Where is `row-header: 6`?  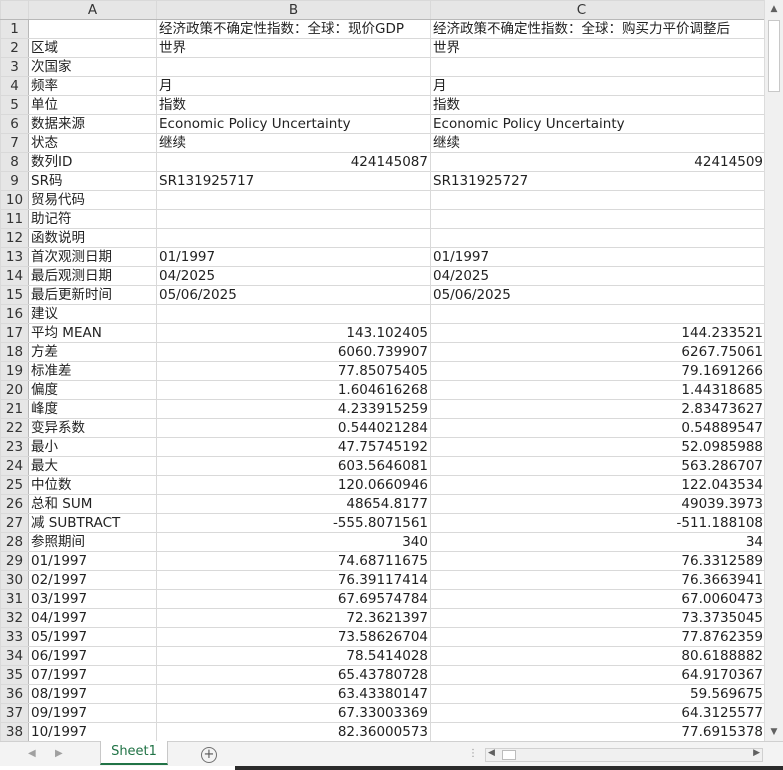 row-header: 6 is located at coordinates (14, 124).